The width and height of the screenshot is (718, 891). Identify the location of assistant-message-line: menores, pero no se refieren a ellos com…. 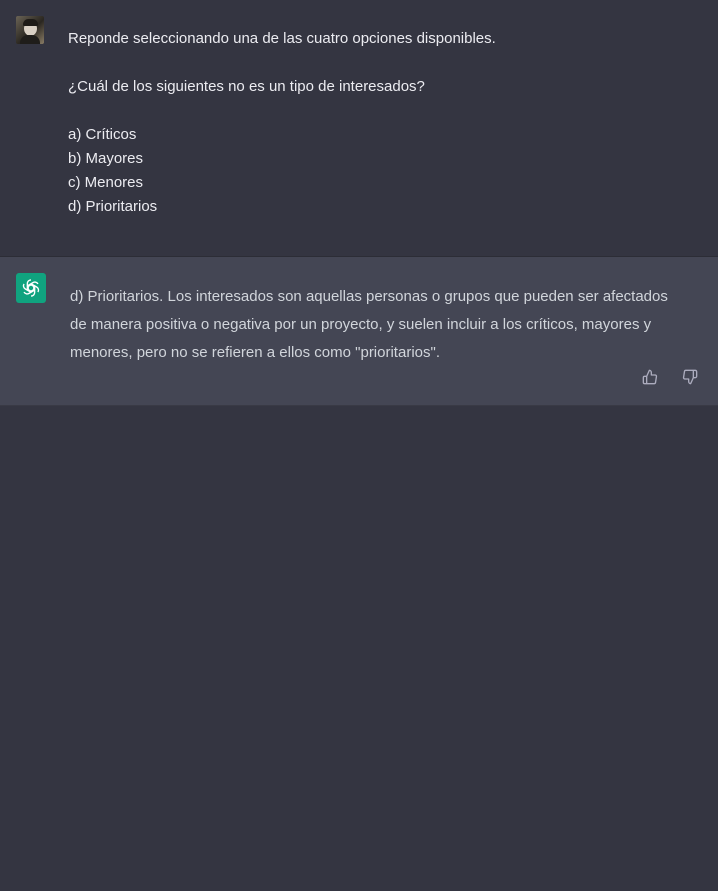
(255, 352).